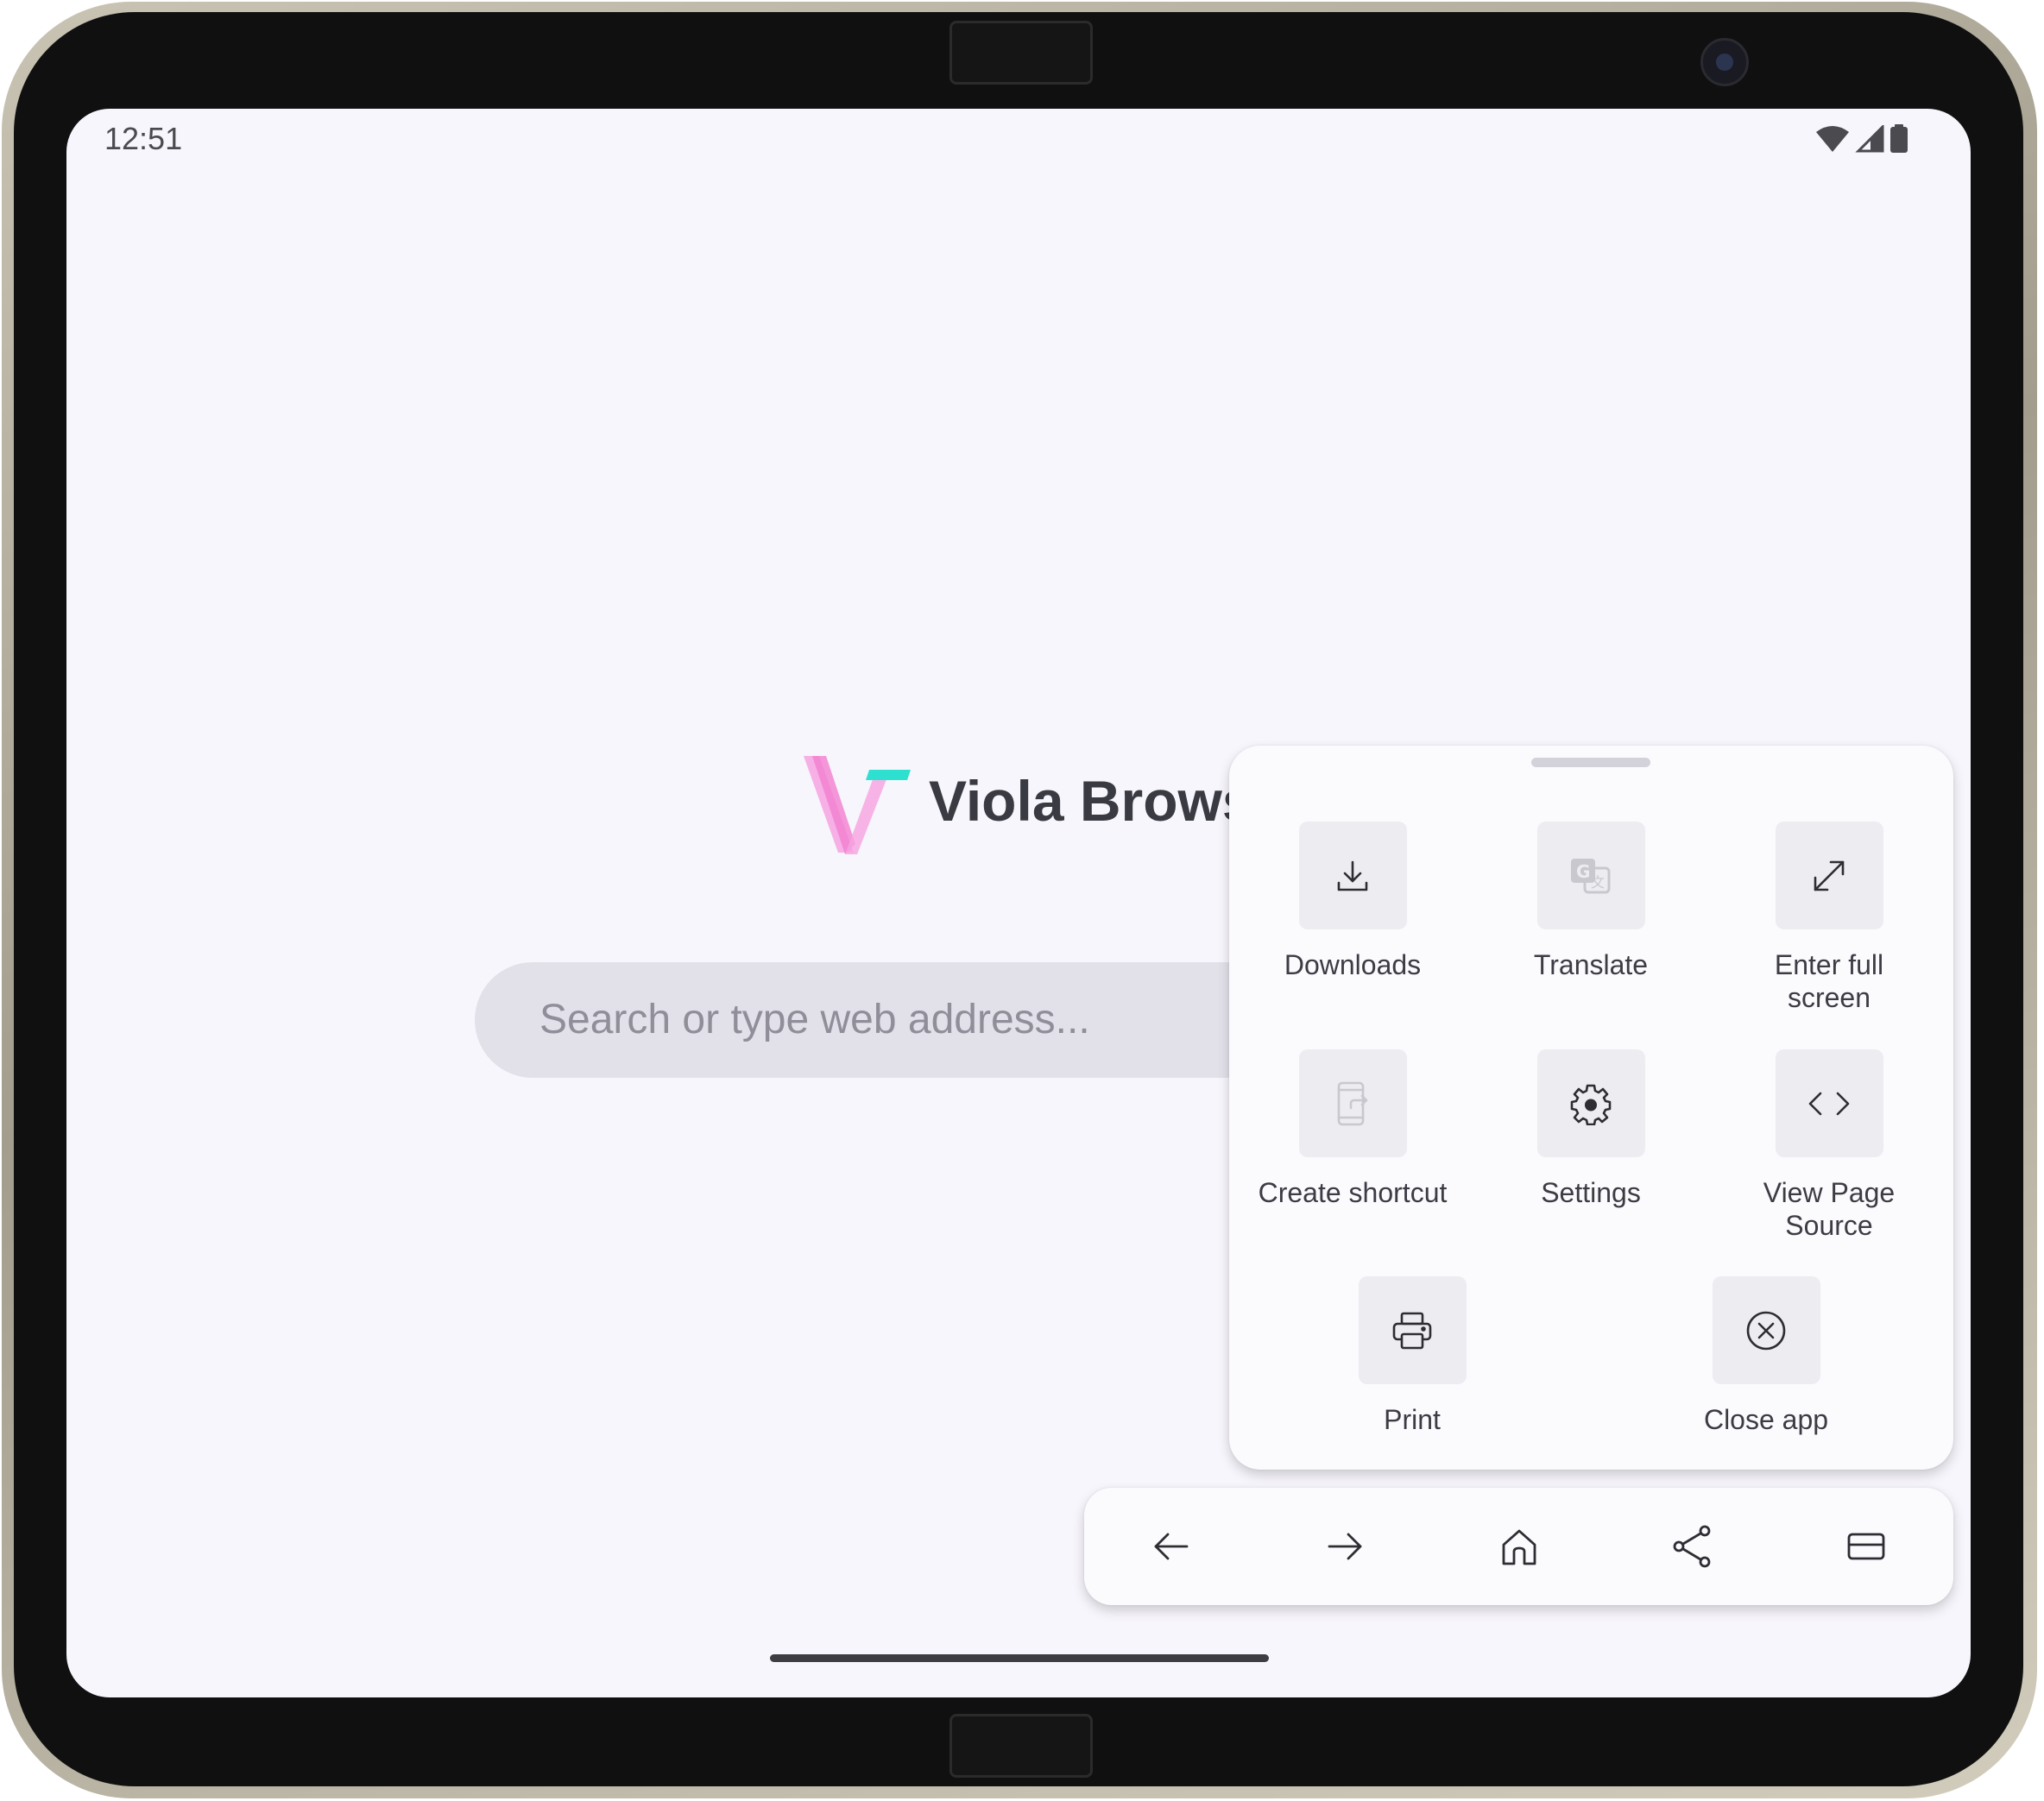  I want to click on menu-label: Translate, so click(1591, 965).